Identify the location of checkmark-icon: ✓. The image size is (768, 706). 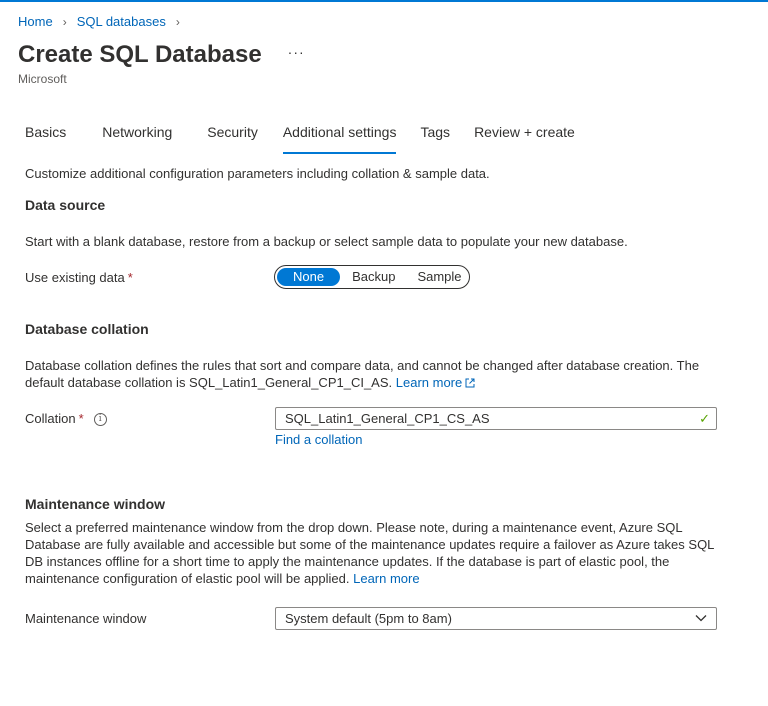
(704, 418).